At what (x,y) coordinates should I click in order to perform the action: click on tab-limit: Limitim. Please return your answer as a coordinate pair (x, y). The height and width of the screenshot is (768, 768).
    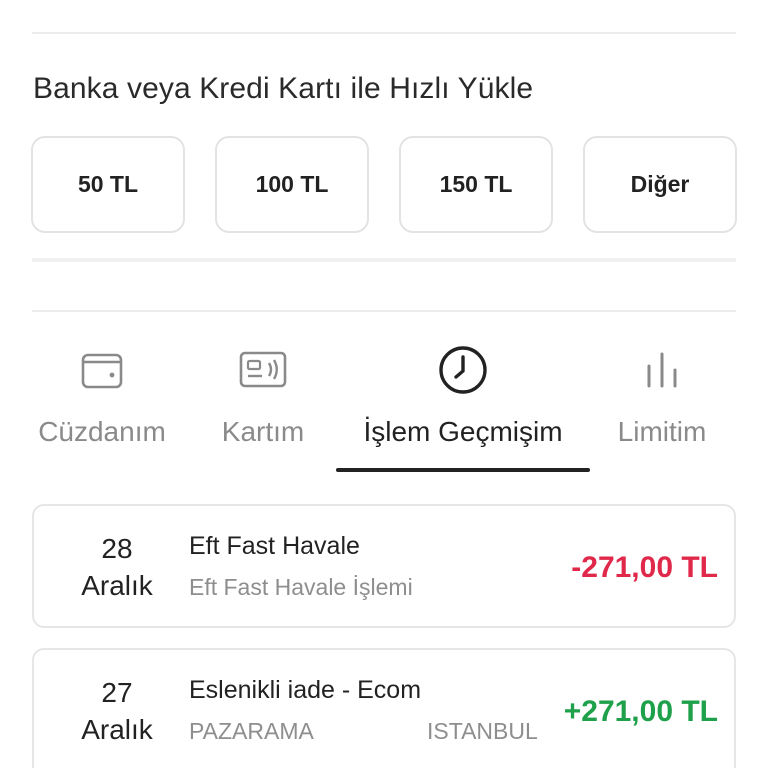
    Looking at the image, I should click on (662, 394).